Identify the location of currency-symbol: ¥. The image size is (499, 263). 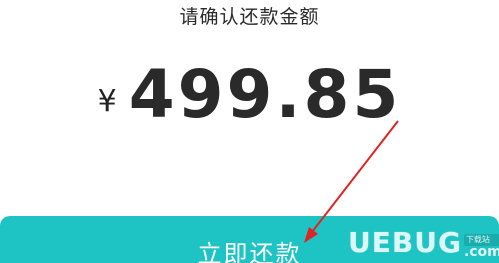
(107, 101).